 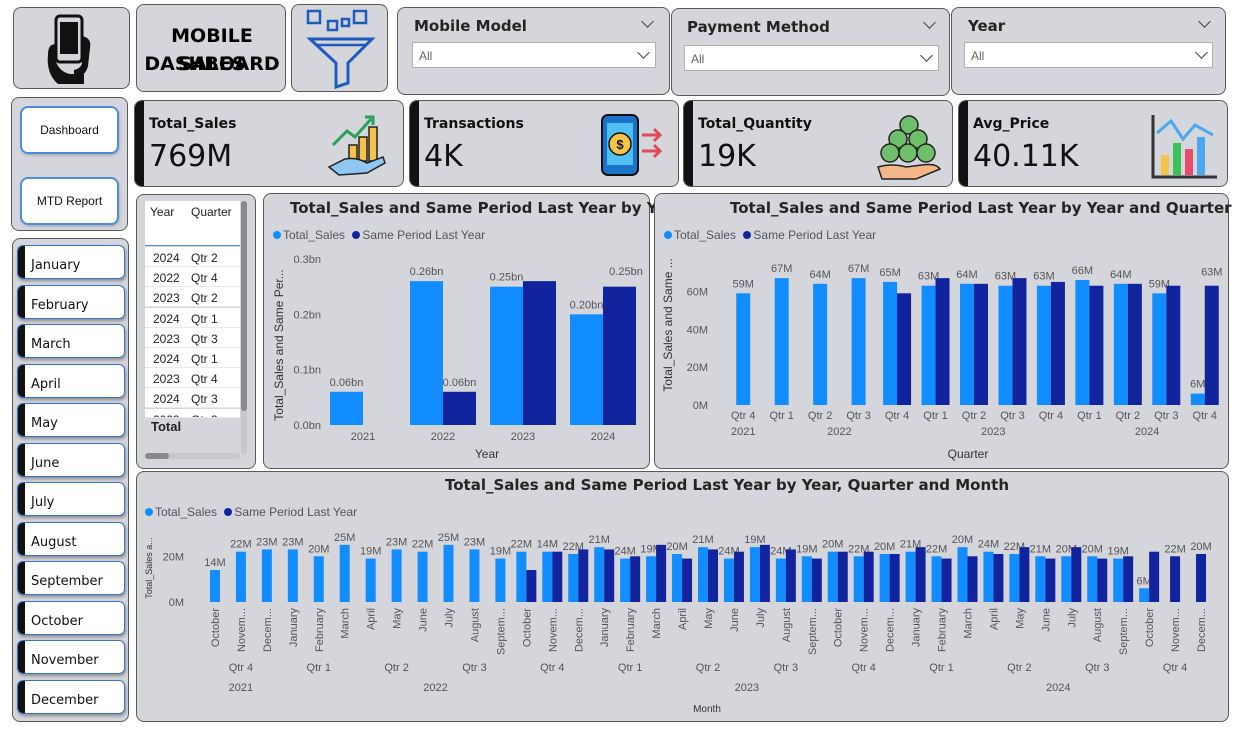 What do you see at coordinates (1120, 275) in the screenshot?
I see `data-label: 64M` at bounding box center [1120, 275].